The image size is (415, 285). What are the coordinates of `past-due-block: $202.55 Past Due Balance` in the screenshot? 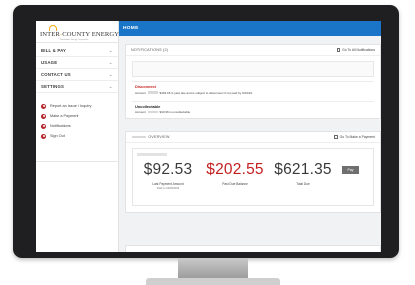 It's located at (235, 173).